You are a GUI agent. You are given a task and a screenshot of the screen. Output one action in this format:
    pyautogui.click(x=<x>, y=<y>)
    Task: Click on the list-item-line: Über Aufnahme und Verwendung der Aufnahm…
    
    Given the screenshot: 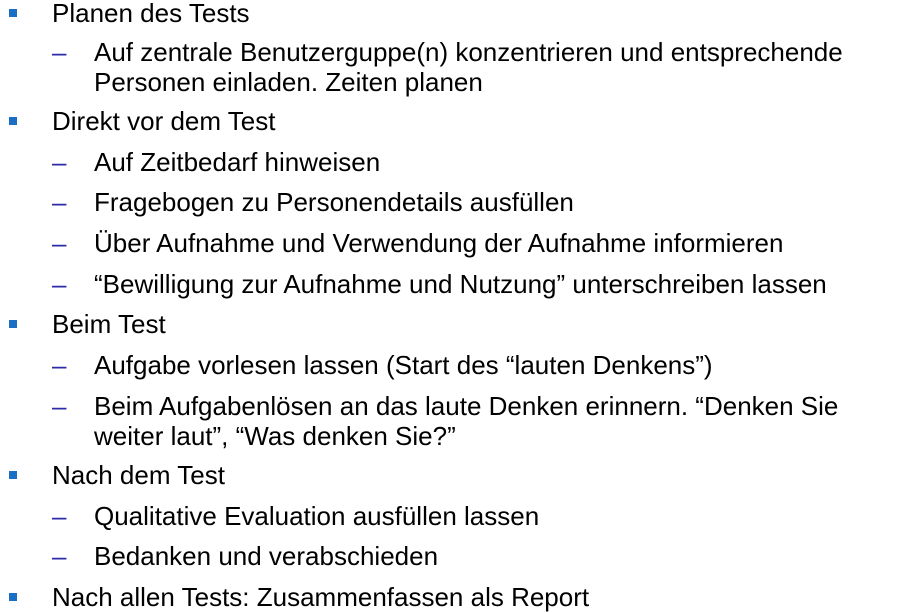 What is the action you would take?
    pyautogui.click(x=439, y=243)
    